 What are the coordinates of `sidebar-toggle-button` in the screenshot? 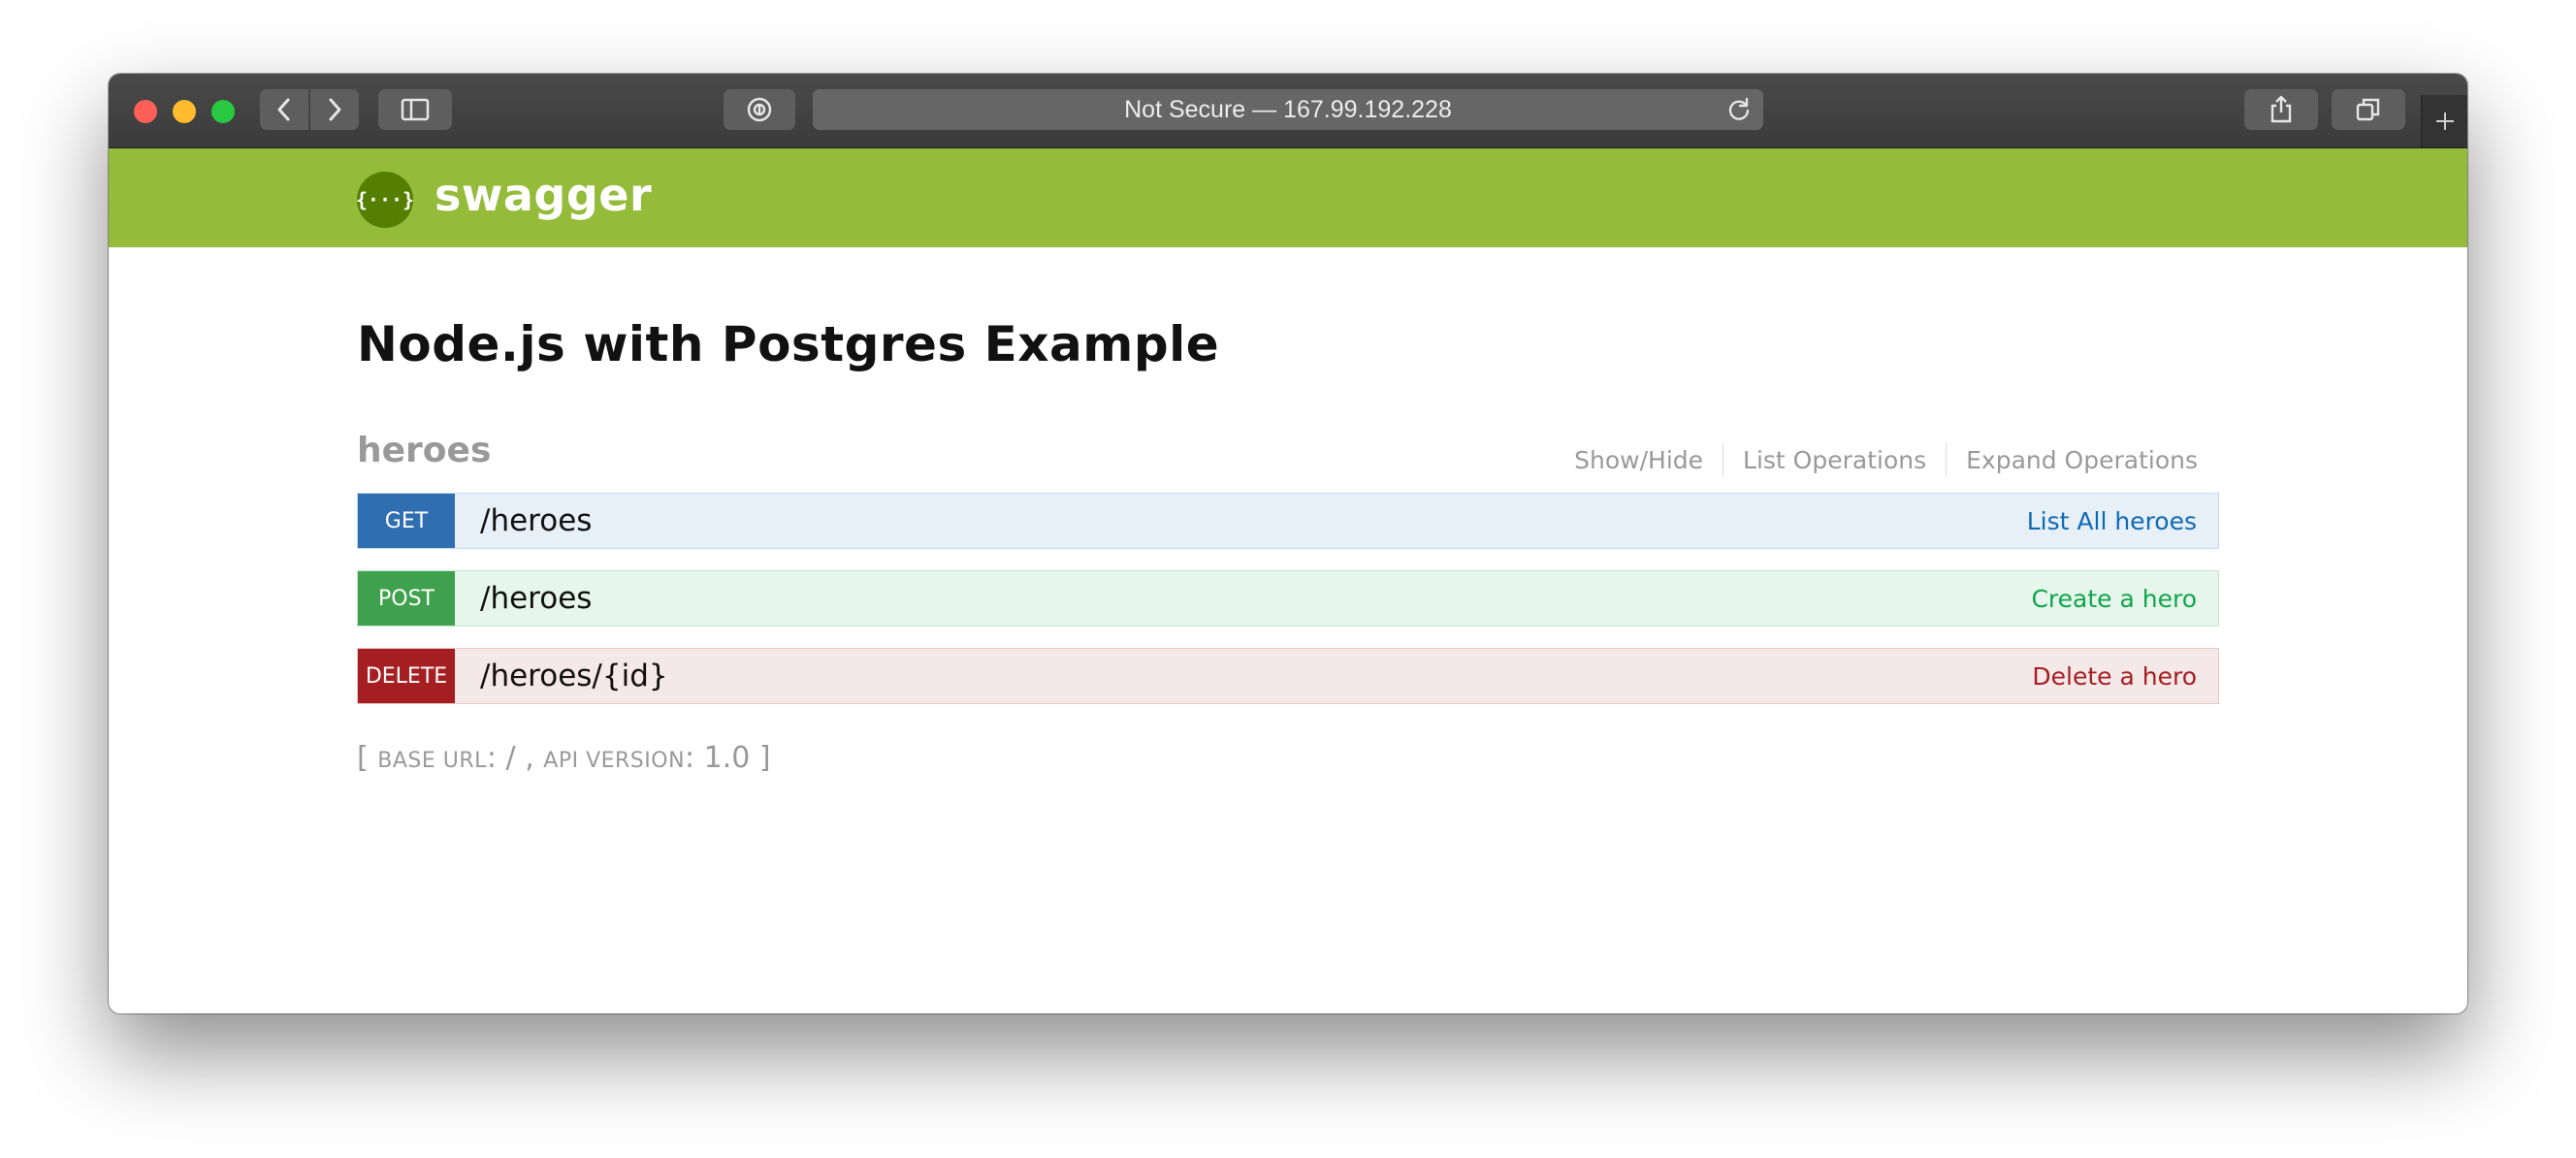 It's located at (415, 109).